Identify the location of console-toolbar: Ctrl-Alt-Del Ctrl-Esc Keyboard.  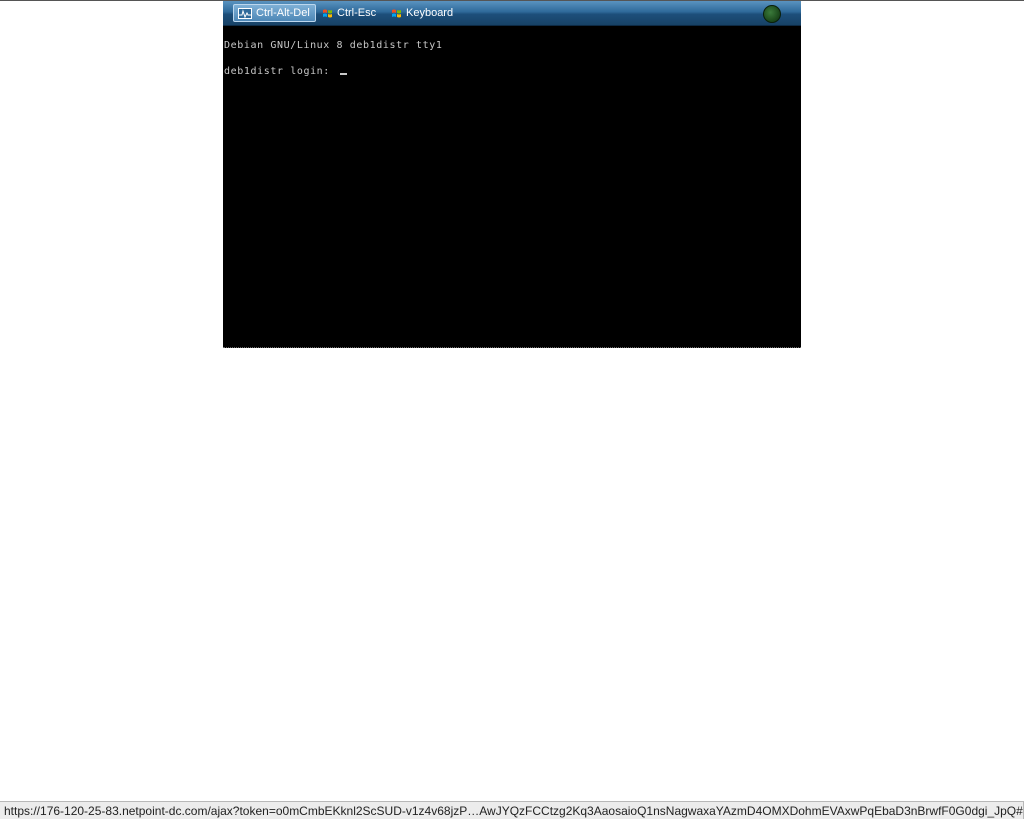
(512, 13).